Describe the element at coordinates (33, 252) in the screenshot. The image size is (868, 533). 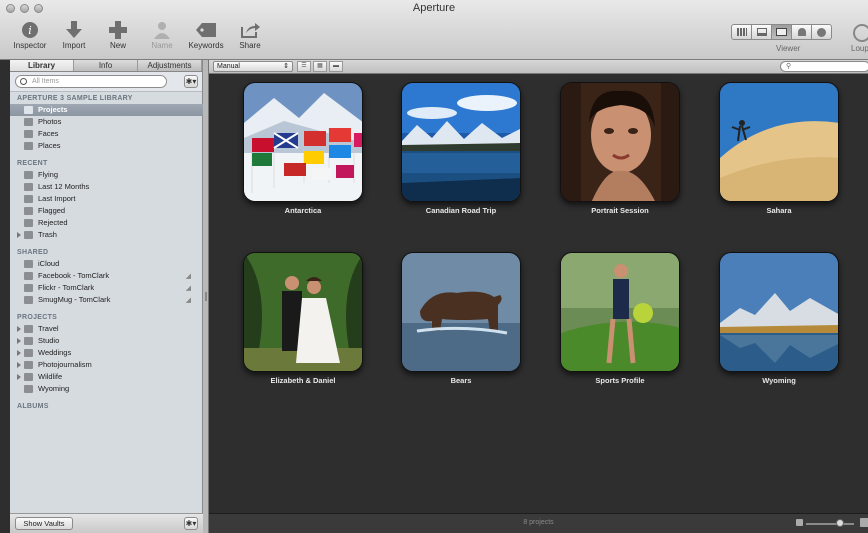
I see `section-header: SHARED` at that location.